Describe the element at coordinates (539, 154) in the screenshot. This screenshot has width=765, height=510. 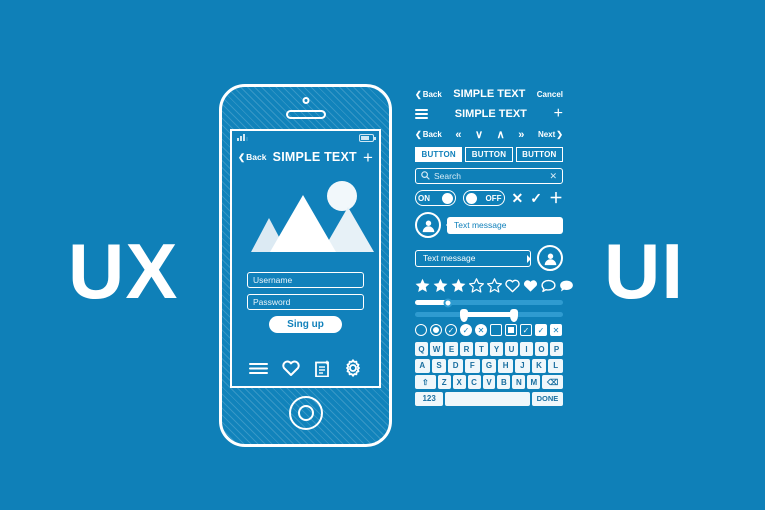
I see `kit-button-3: BUTTON` at that location.